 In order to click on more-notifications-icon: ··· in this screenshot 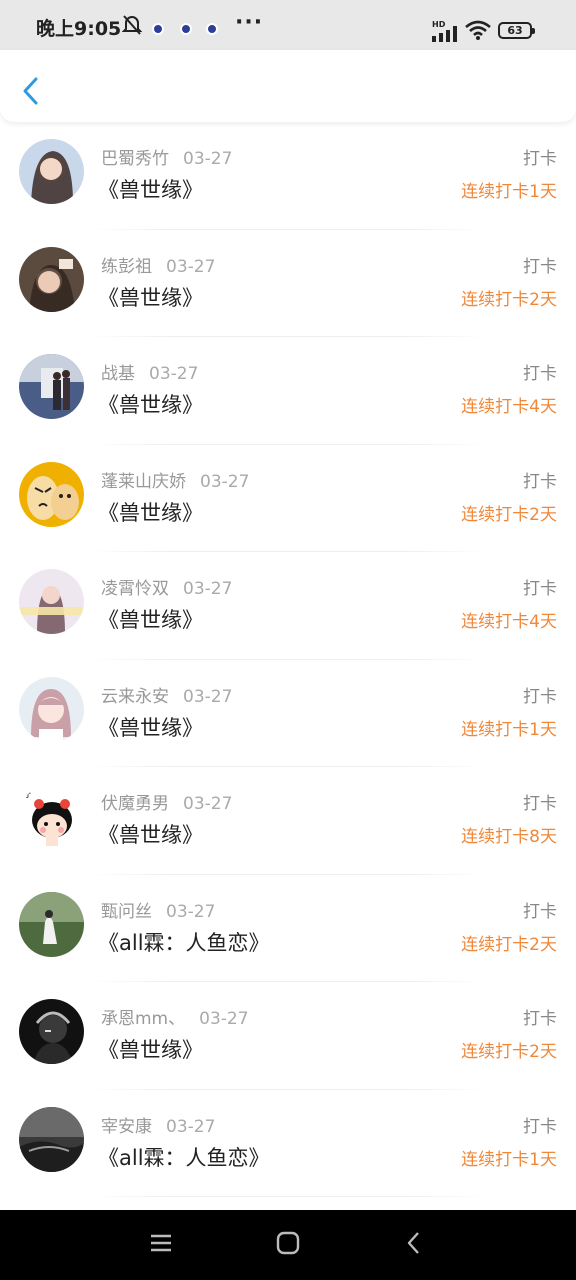, I will do `click(249, 22)`.